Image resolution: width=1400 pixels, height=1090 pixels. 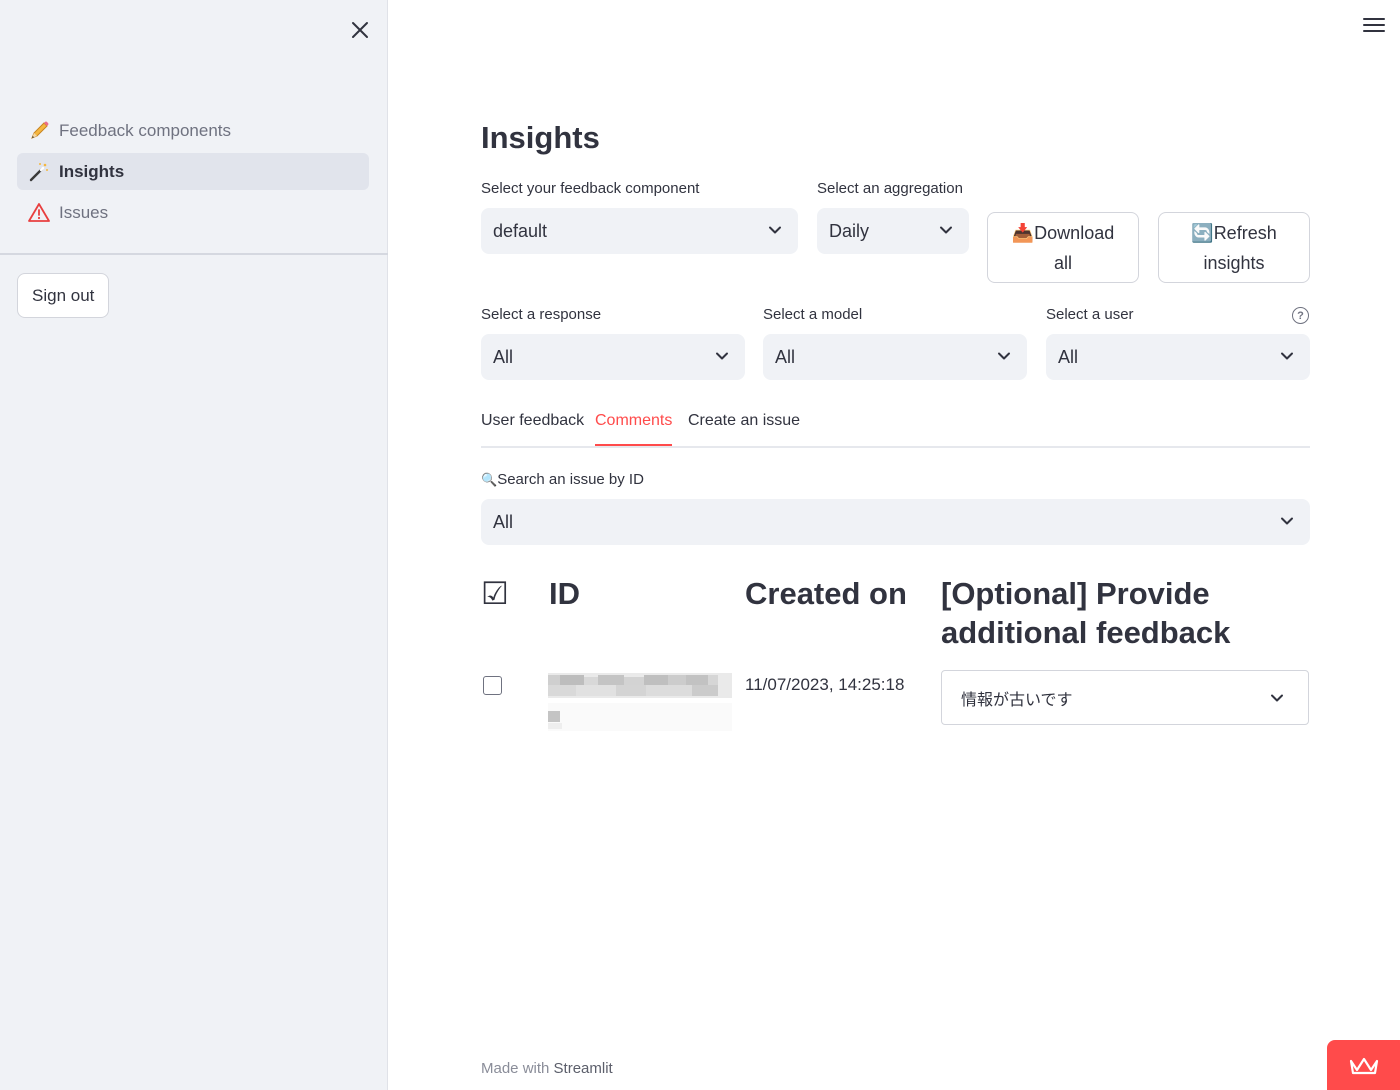 I want to click on pencil-icon, so click(x=39, y=131).